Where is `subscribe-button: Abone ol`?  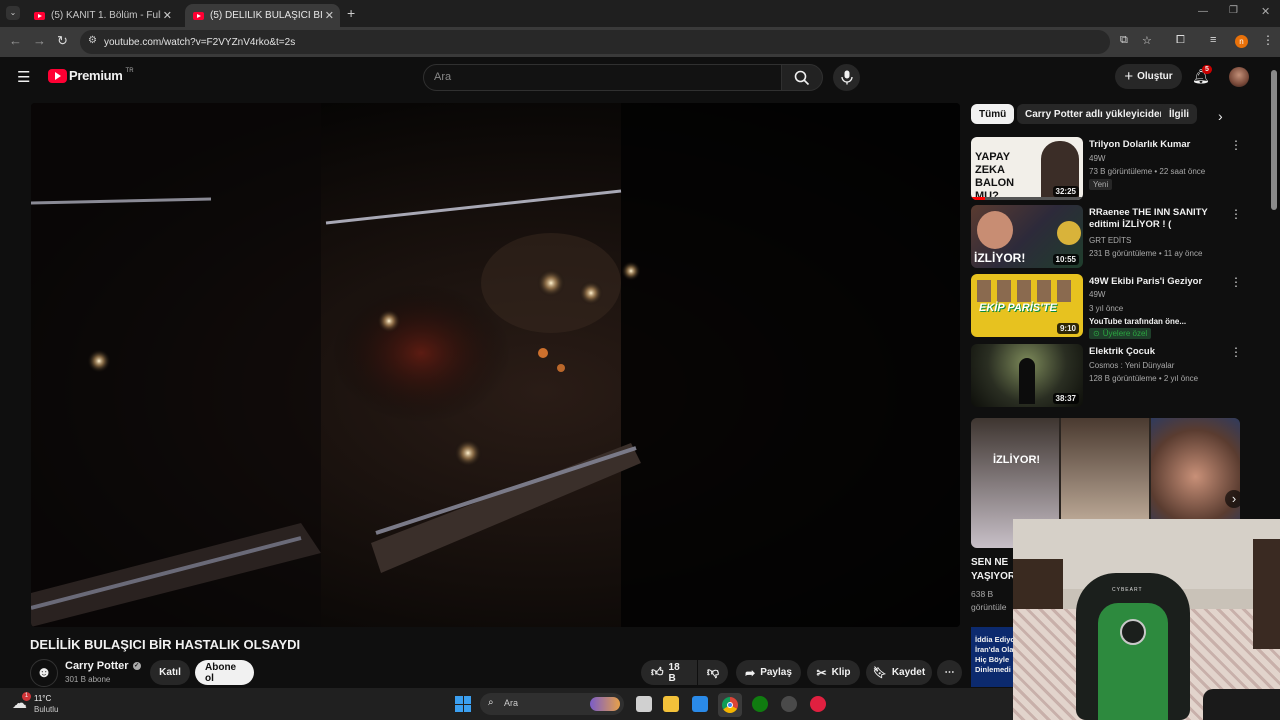 subscribe-button: Abone ol is located at coordinates (224, 672).